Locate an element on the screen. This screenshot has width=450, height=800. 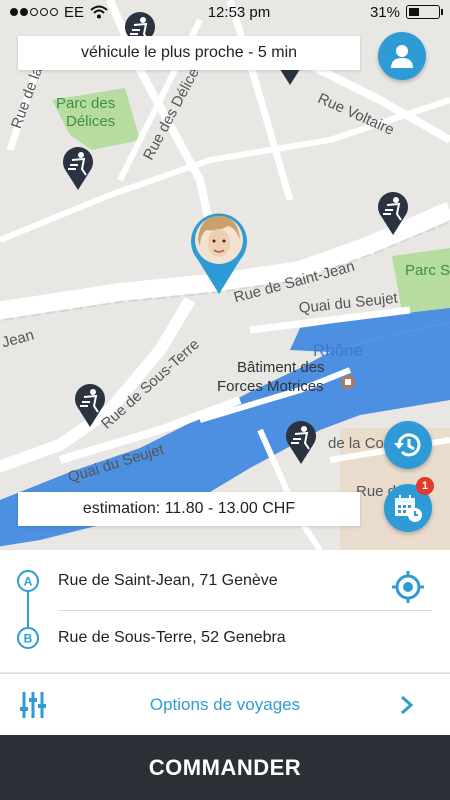
calendar-clock-icon is located at coordinates (408, 508).